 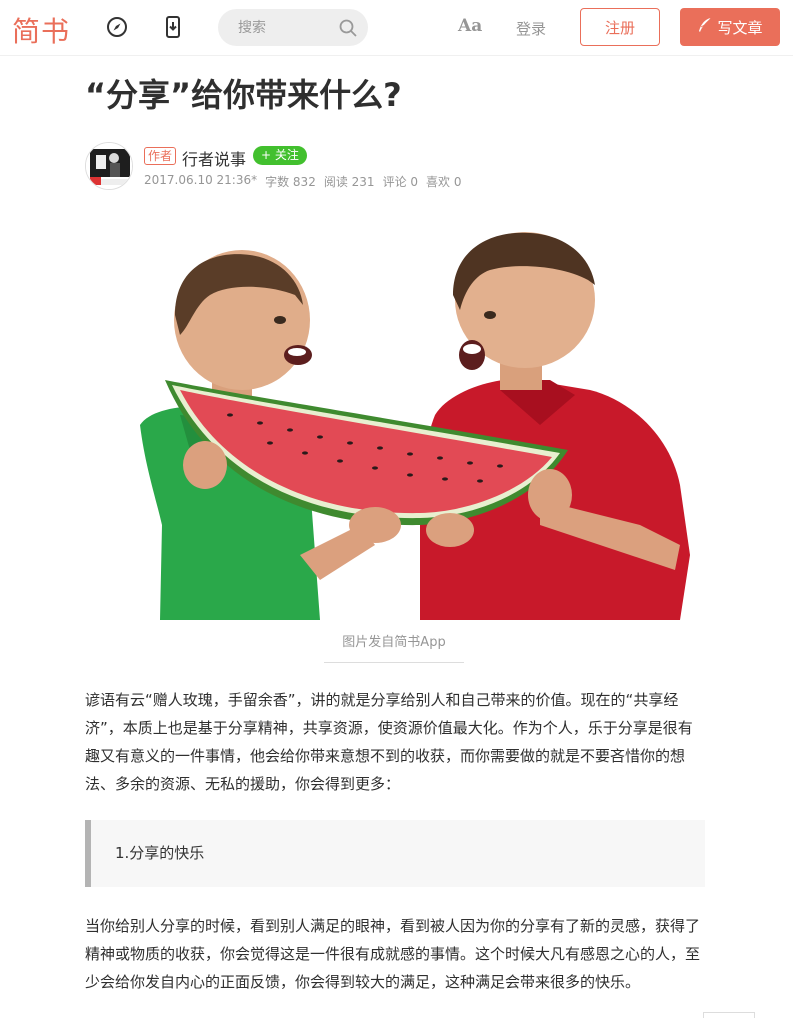 What do you see at coordinates (531, 28) in the screenshot?
I see `login-link: 登录` at bounding box center [531, 28].